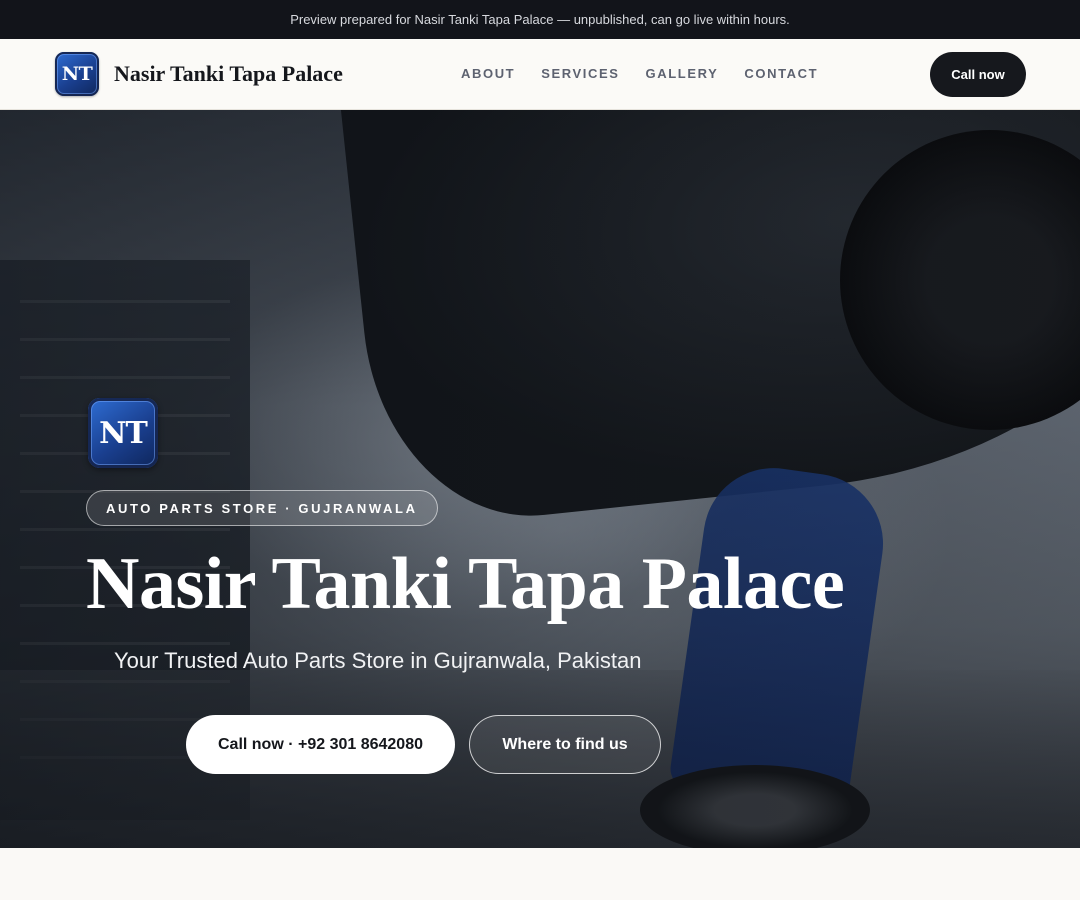  What do you see at coordinates (682, 73) in the screenshot?
I see `nav-link-gallery: GALLERY` at bounding box center [682, 73].